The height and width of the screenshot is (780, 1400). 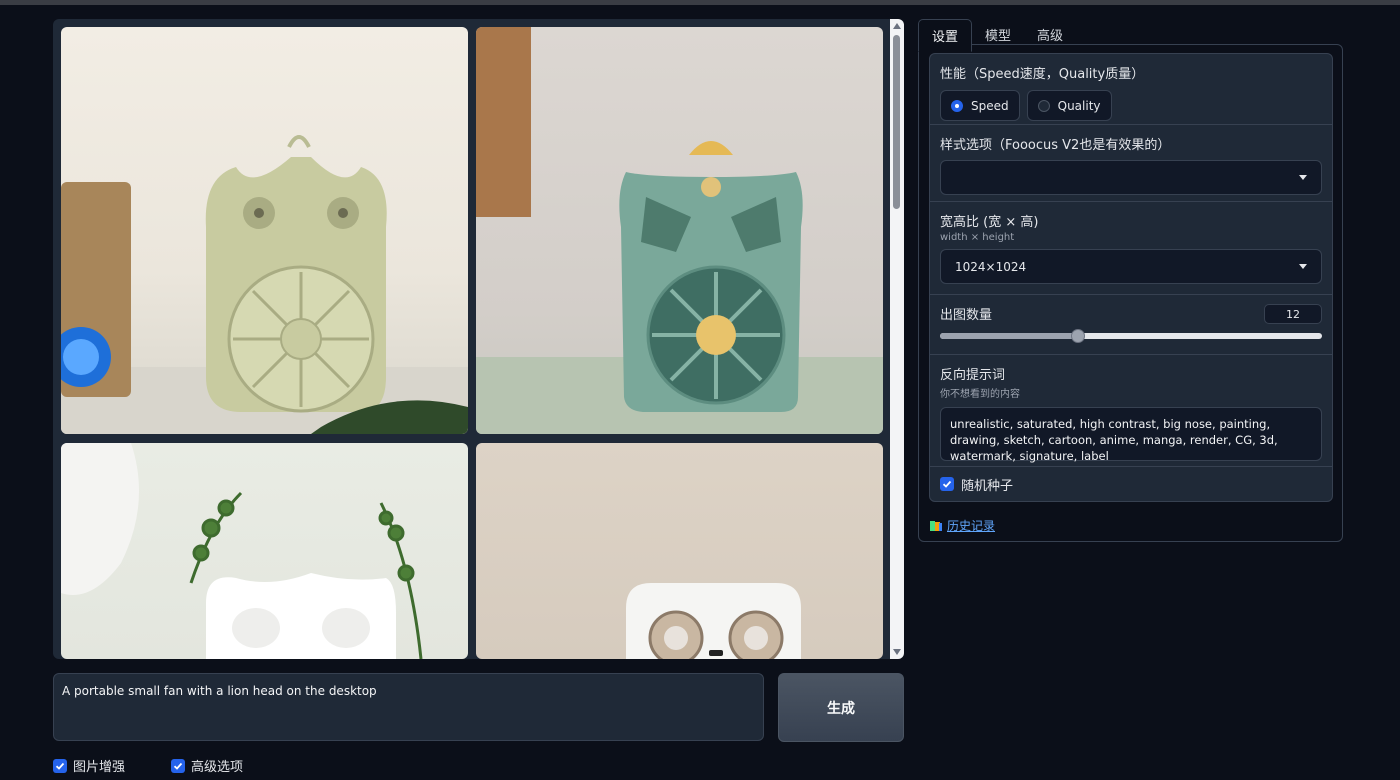 What do you see at coordinates (1079, 105) in the screenshot?
I see `quality-radio-label: Quality` at bounding box center [1079, 105].